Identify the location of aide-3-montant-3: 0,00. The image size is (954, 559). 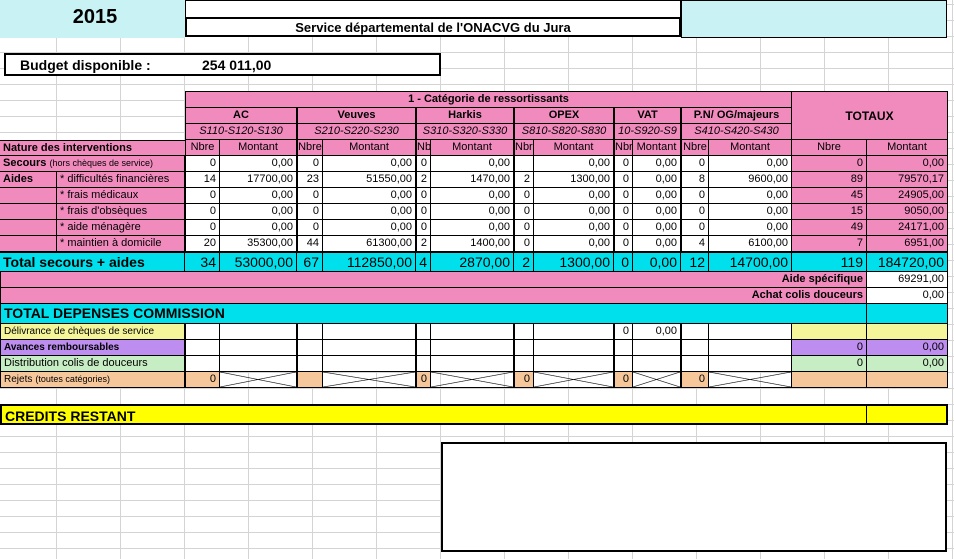
(574, 228).